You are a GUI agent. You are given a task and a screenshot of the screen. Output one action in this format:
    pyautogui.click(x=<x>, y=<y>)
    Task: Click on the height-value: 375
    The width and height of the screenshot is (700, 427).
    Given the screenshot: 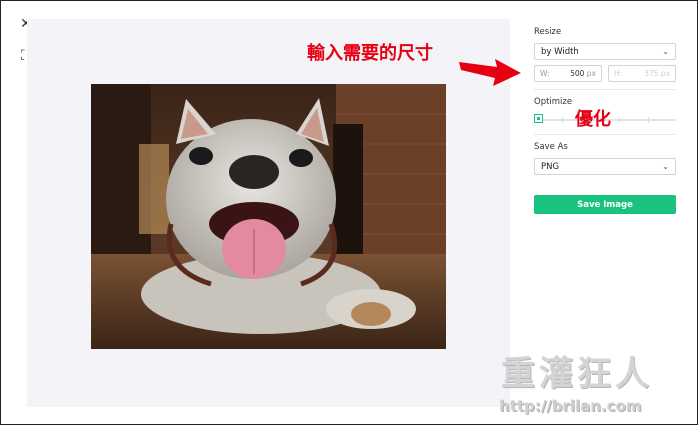 What is the action you would take?
    pyautogui.click(x=651, y=73)
    